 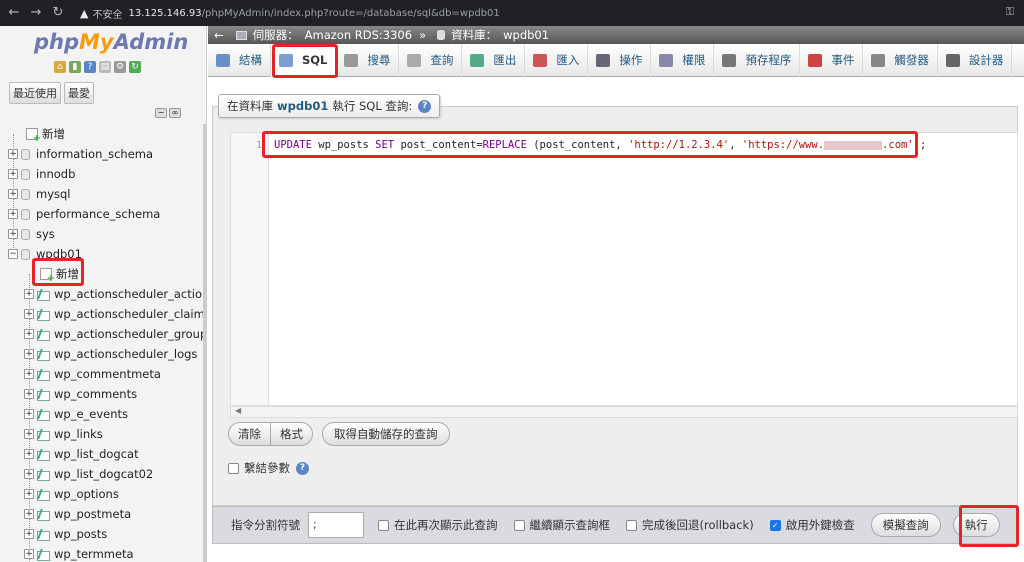 I want to click on delimiter-input: ;, so click(x=336, y=525).